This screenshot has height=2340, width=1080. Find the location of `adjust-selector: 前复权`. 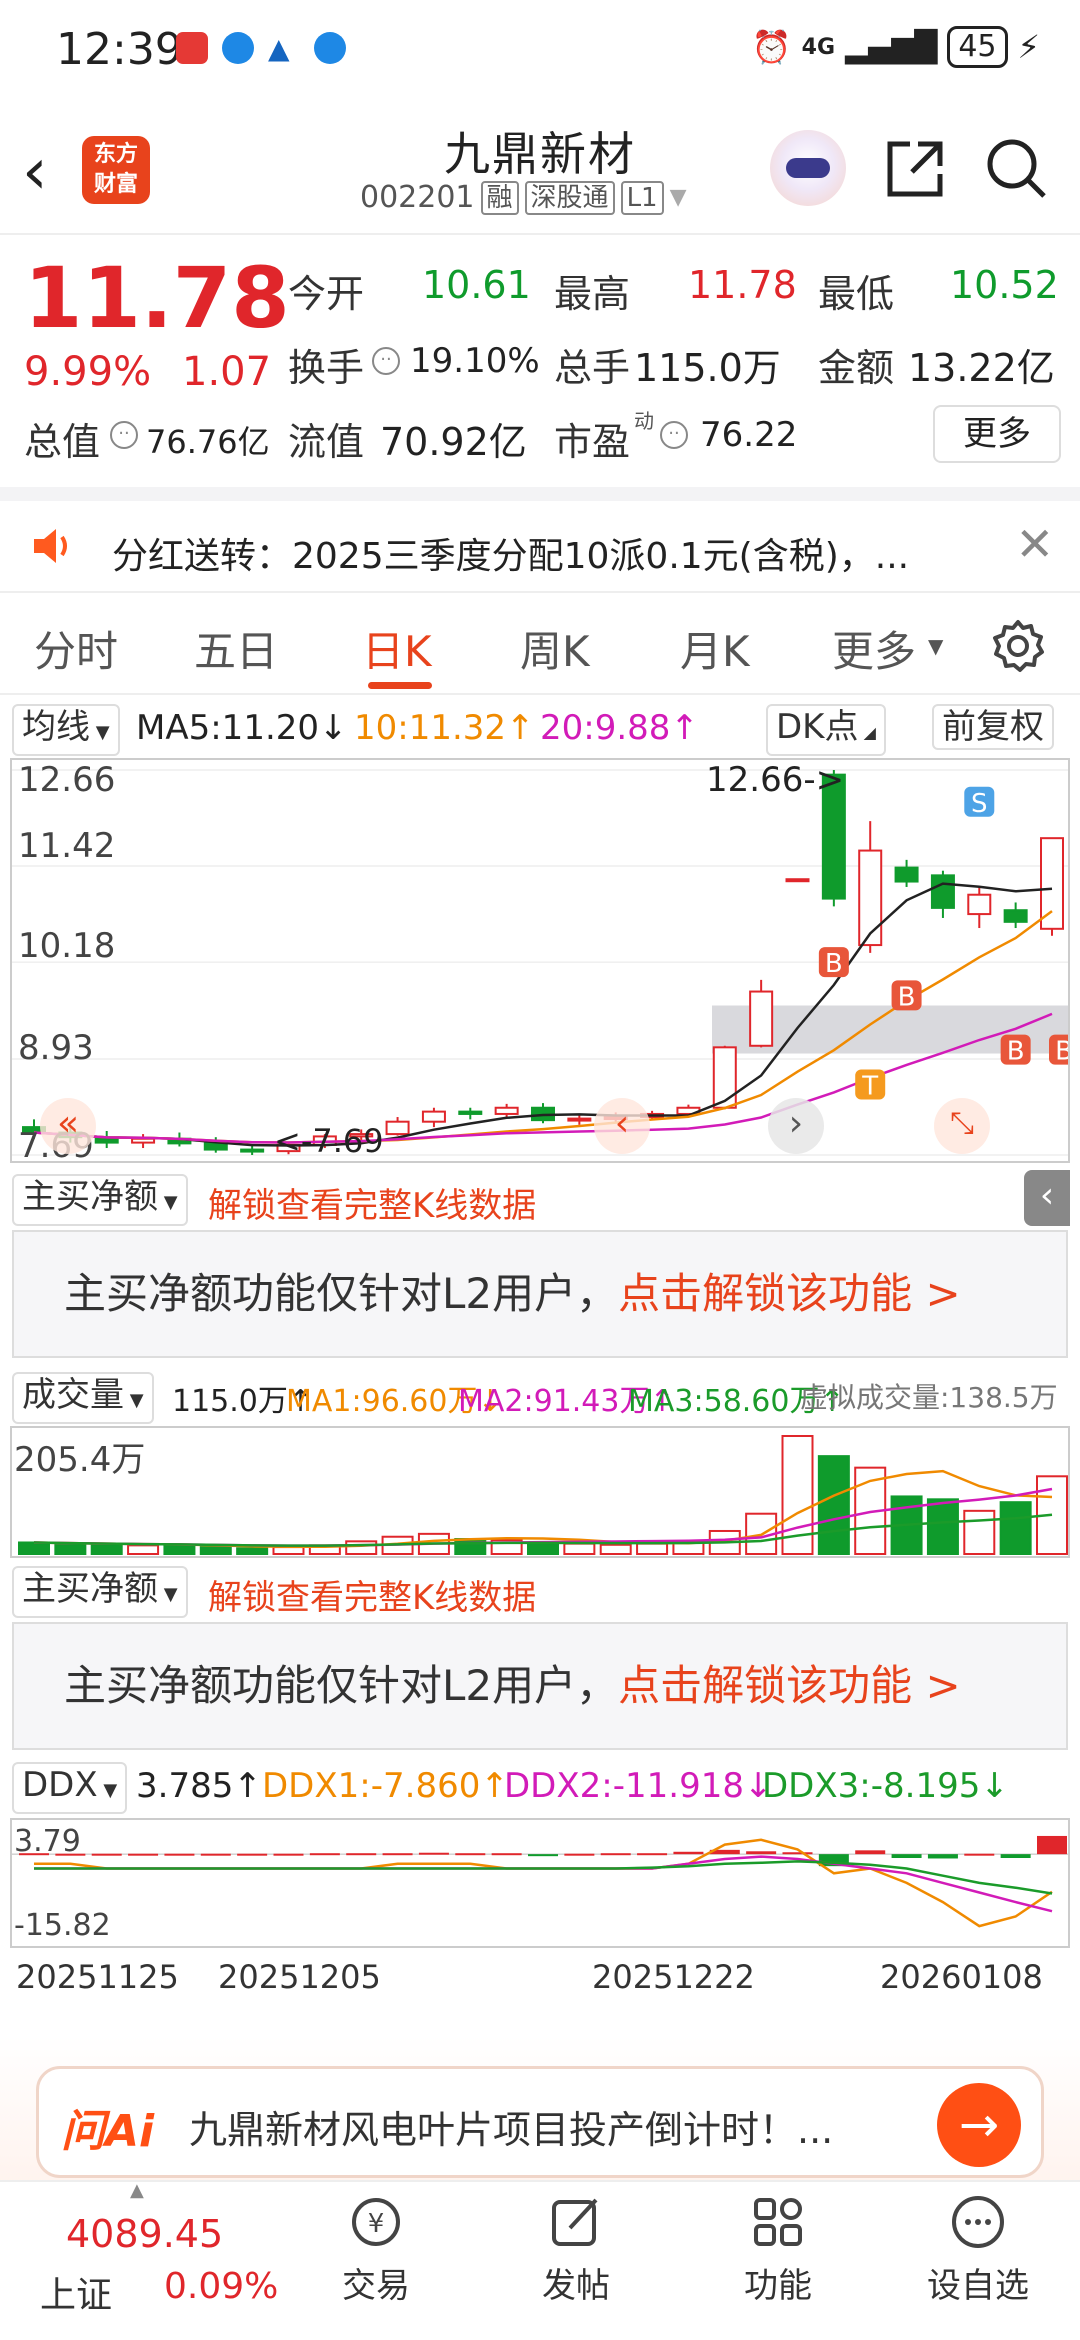

adjust-selector: 前复权 is located at coordinates (993, 727).